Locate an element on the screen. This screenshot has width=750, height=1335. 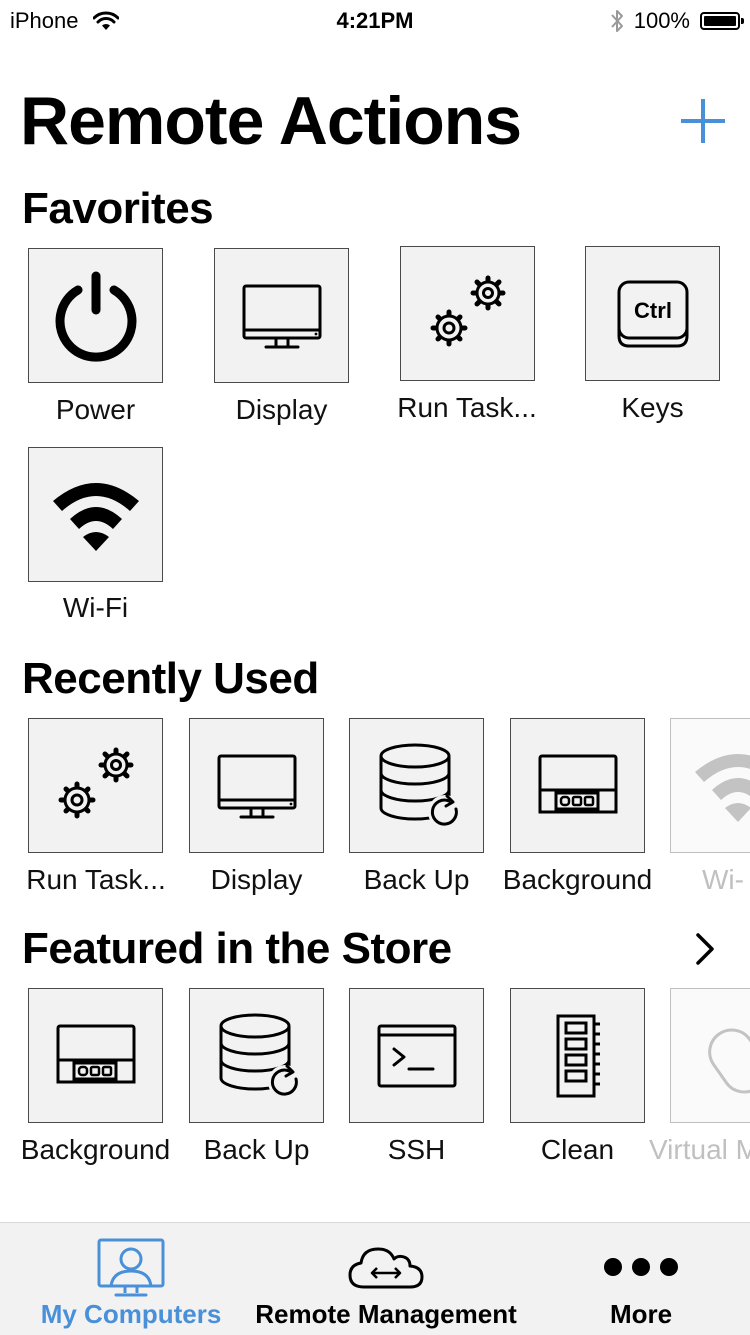
favorite-power-tile is located at coordinates (95, 315).